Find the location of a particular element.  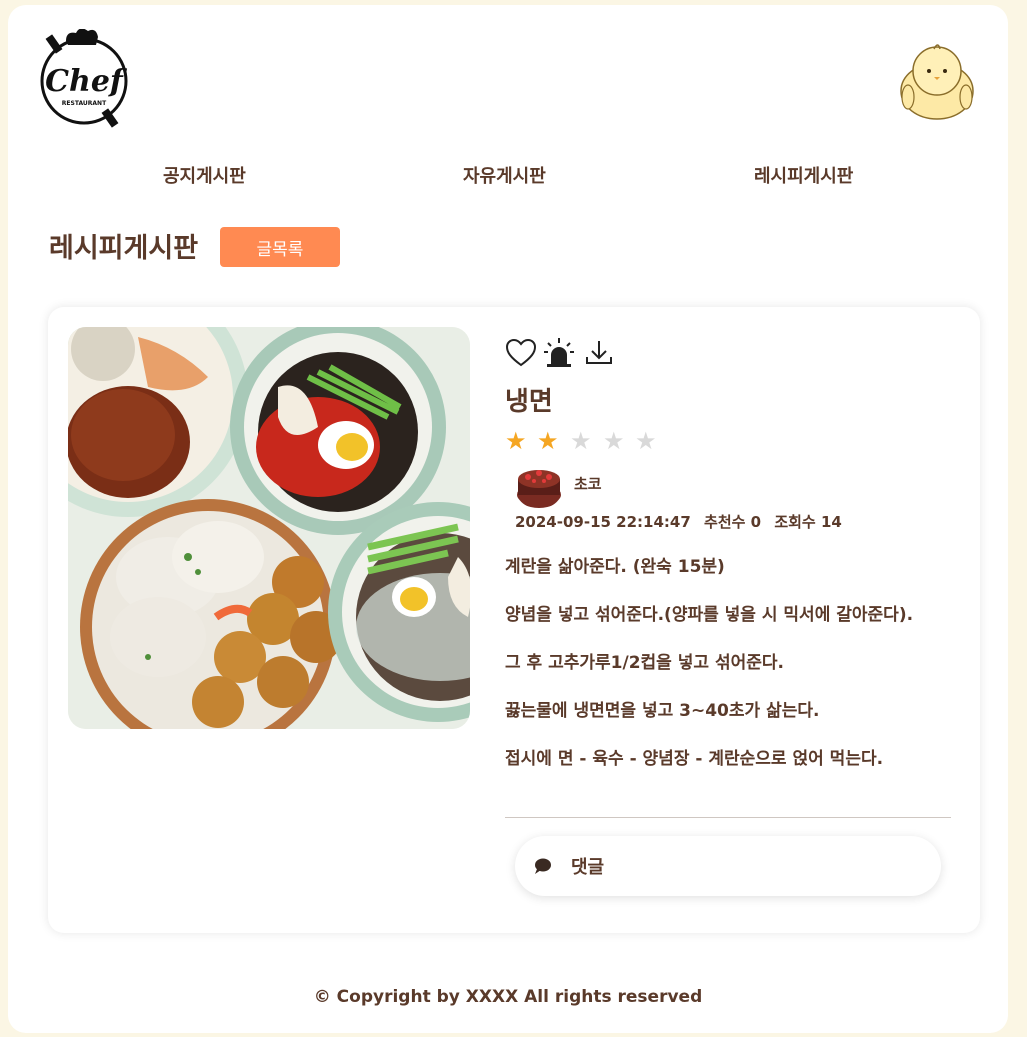

post-datetime: 2024-09-15 22:14:47 is located at coordinates (603, 522).